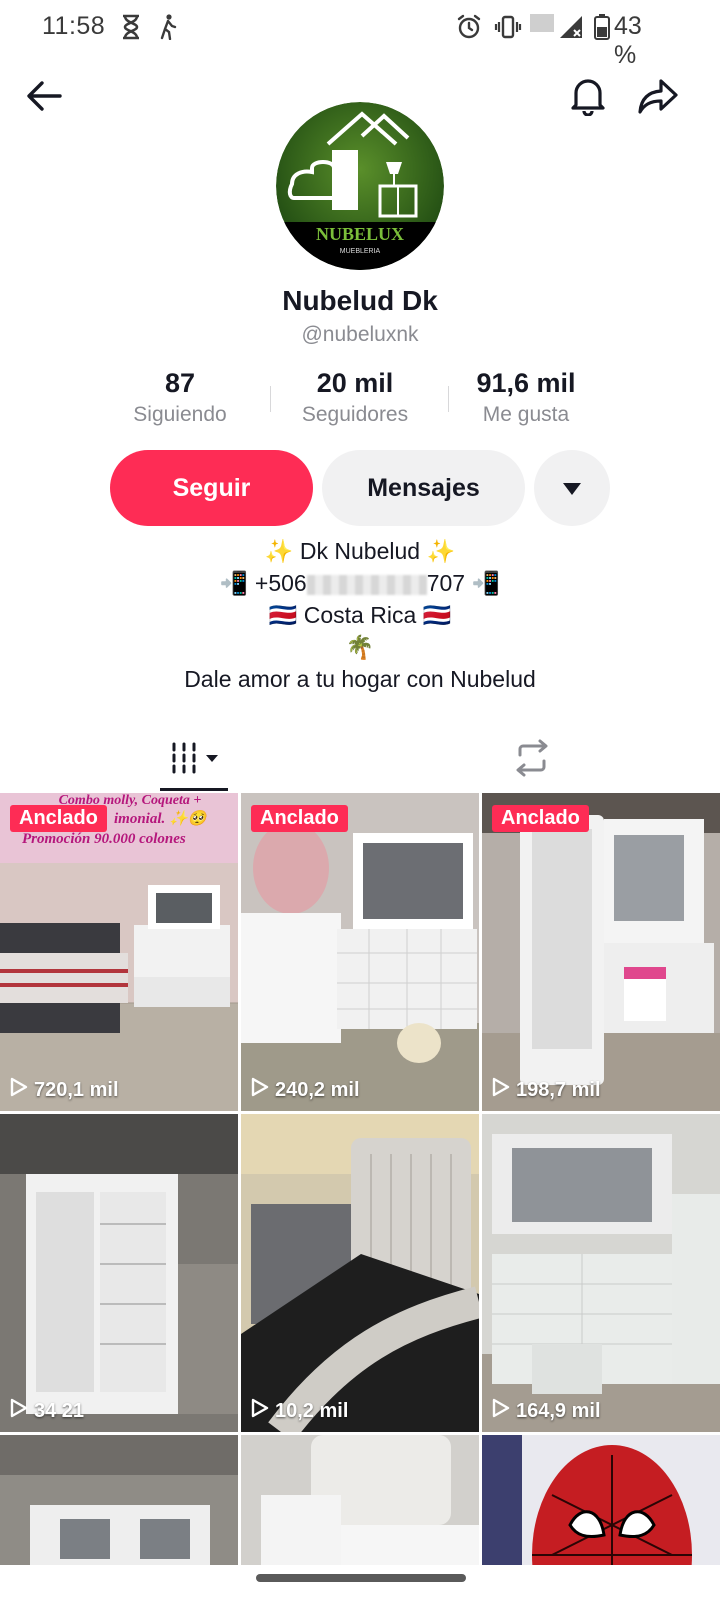 The height and width of the screenshot is (1600, 720). I want to click on bio-line-1: ✨ Dk Nubelud ✨, so click(360, 551).